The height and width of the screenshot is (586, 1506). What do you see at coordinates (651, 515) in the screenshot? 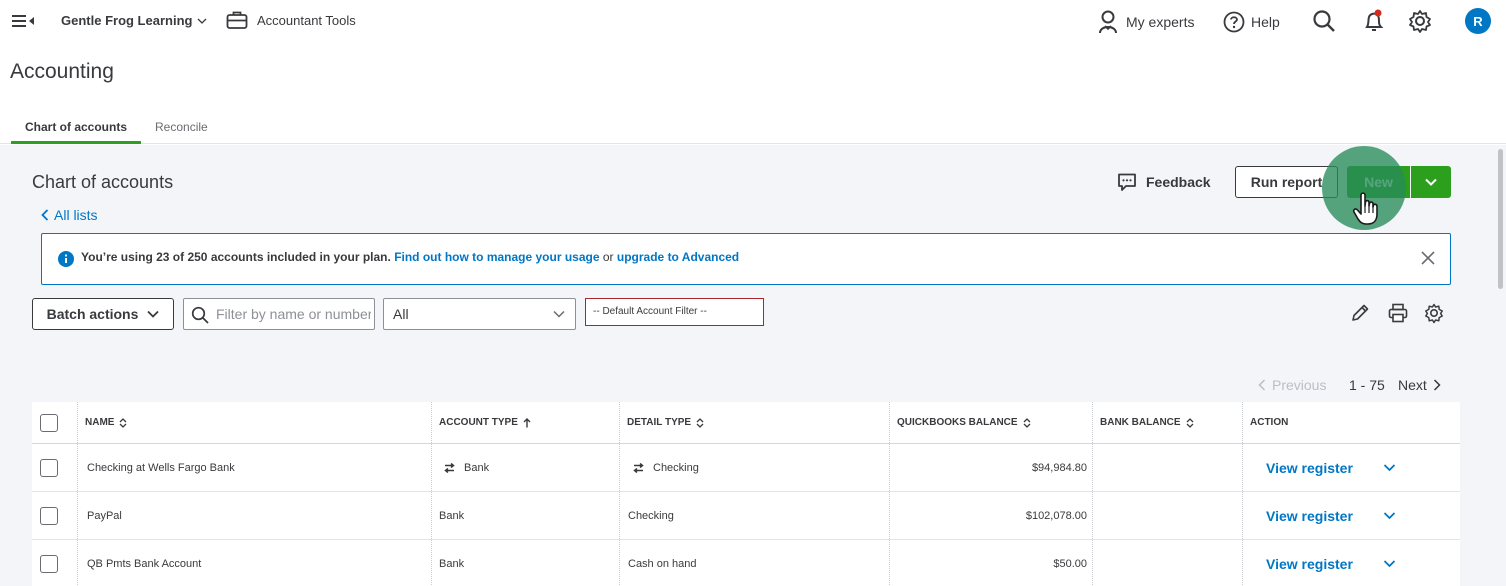
I see `detail-type: Checking` at bounding box center [651, 515].